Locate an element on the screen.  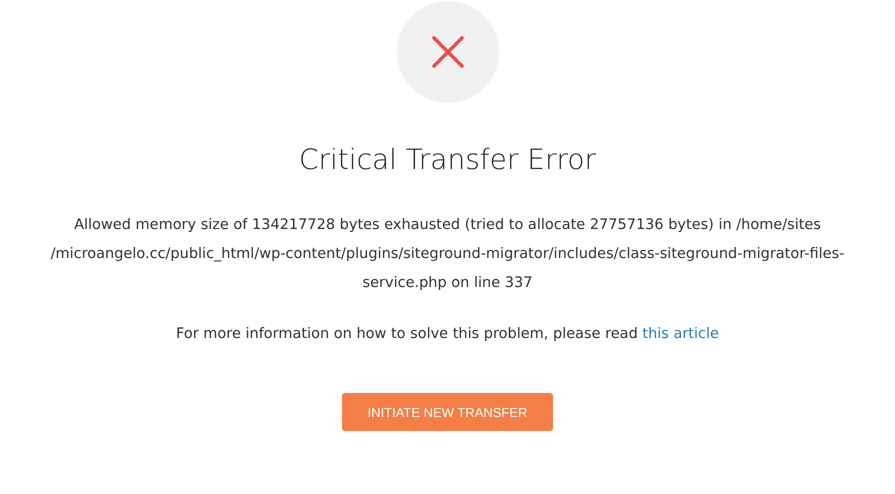
error-title: Critical Transfer Error is located at coordinates (447, 160).